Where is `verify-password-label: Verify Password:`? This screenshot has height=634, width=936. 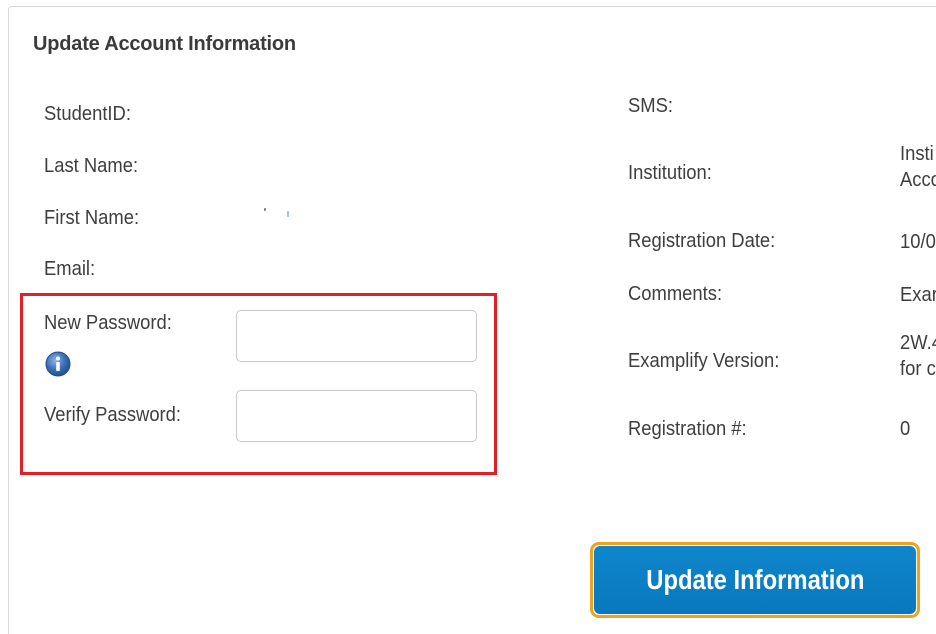 verify-password-label: Verify Password: is located at coordinates (113, 415).